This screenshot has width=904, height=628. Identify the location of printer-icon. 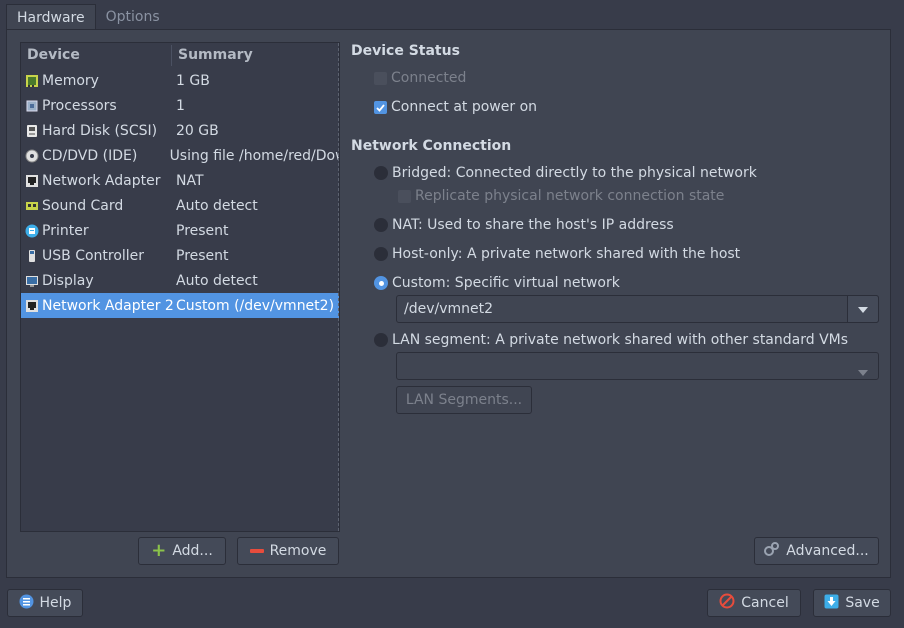
(32, 231).